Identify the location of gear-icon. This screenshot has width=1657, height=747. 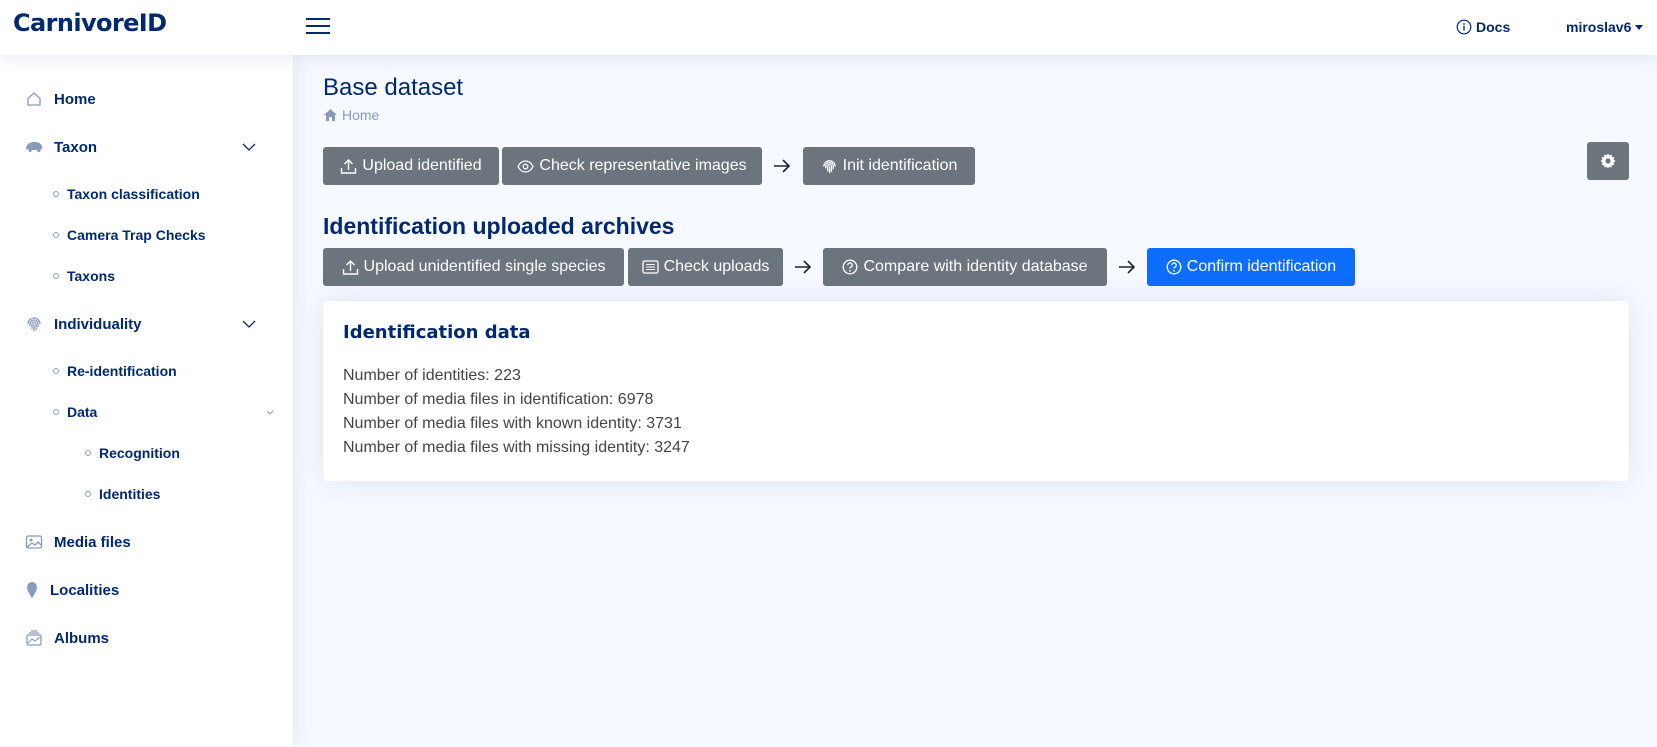
(1608, 161).